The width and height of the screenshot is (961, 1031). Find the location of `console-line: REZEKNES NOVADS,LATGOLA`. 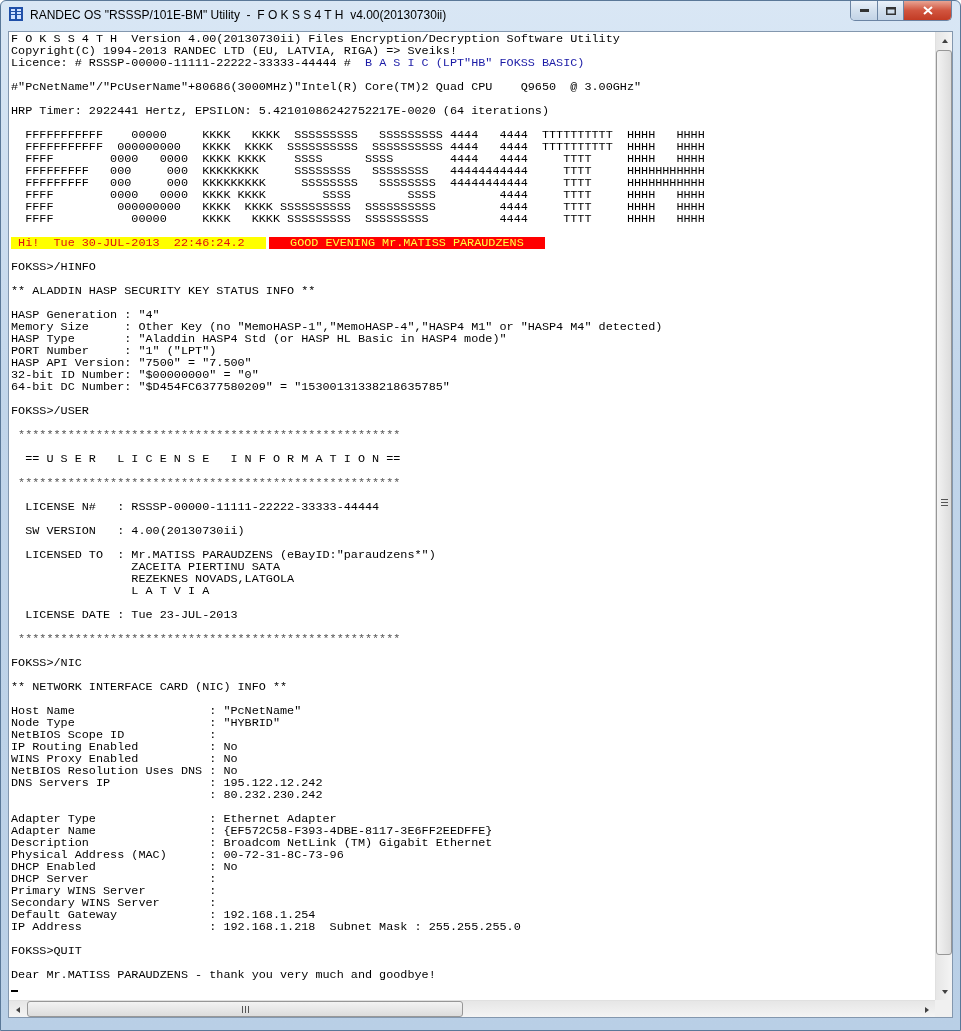

console-line: REZEKNES NOVADS,LATGOLA is located at coordinates (212, 579).